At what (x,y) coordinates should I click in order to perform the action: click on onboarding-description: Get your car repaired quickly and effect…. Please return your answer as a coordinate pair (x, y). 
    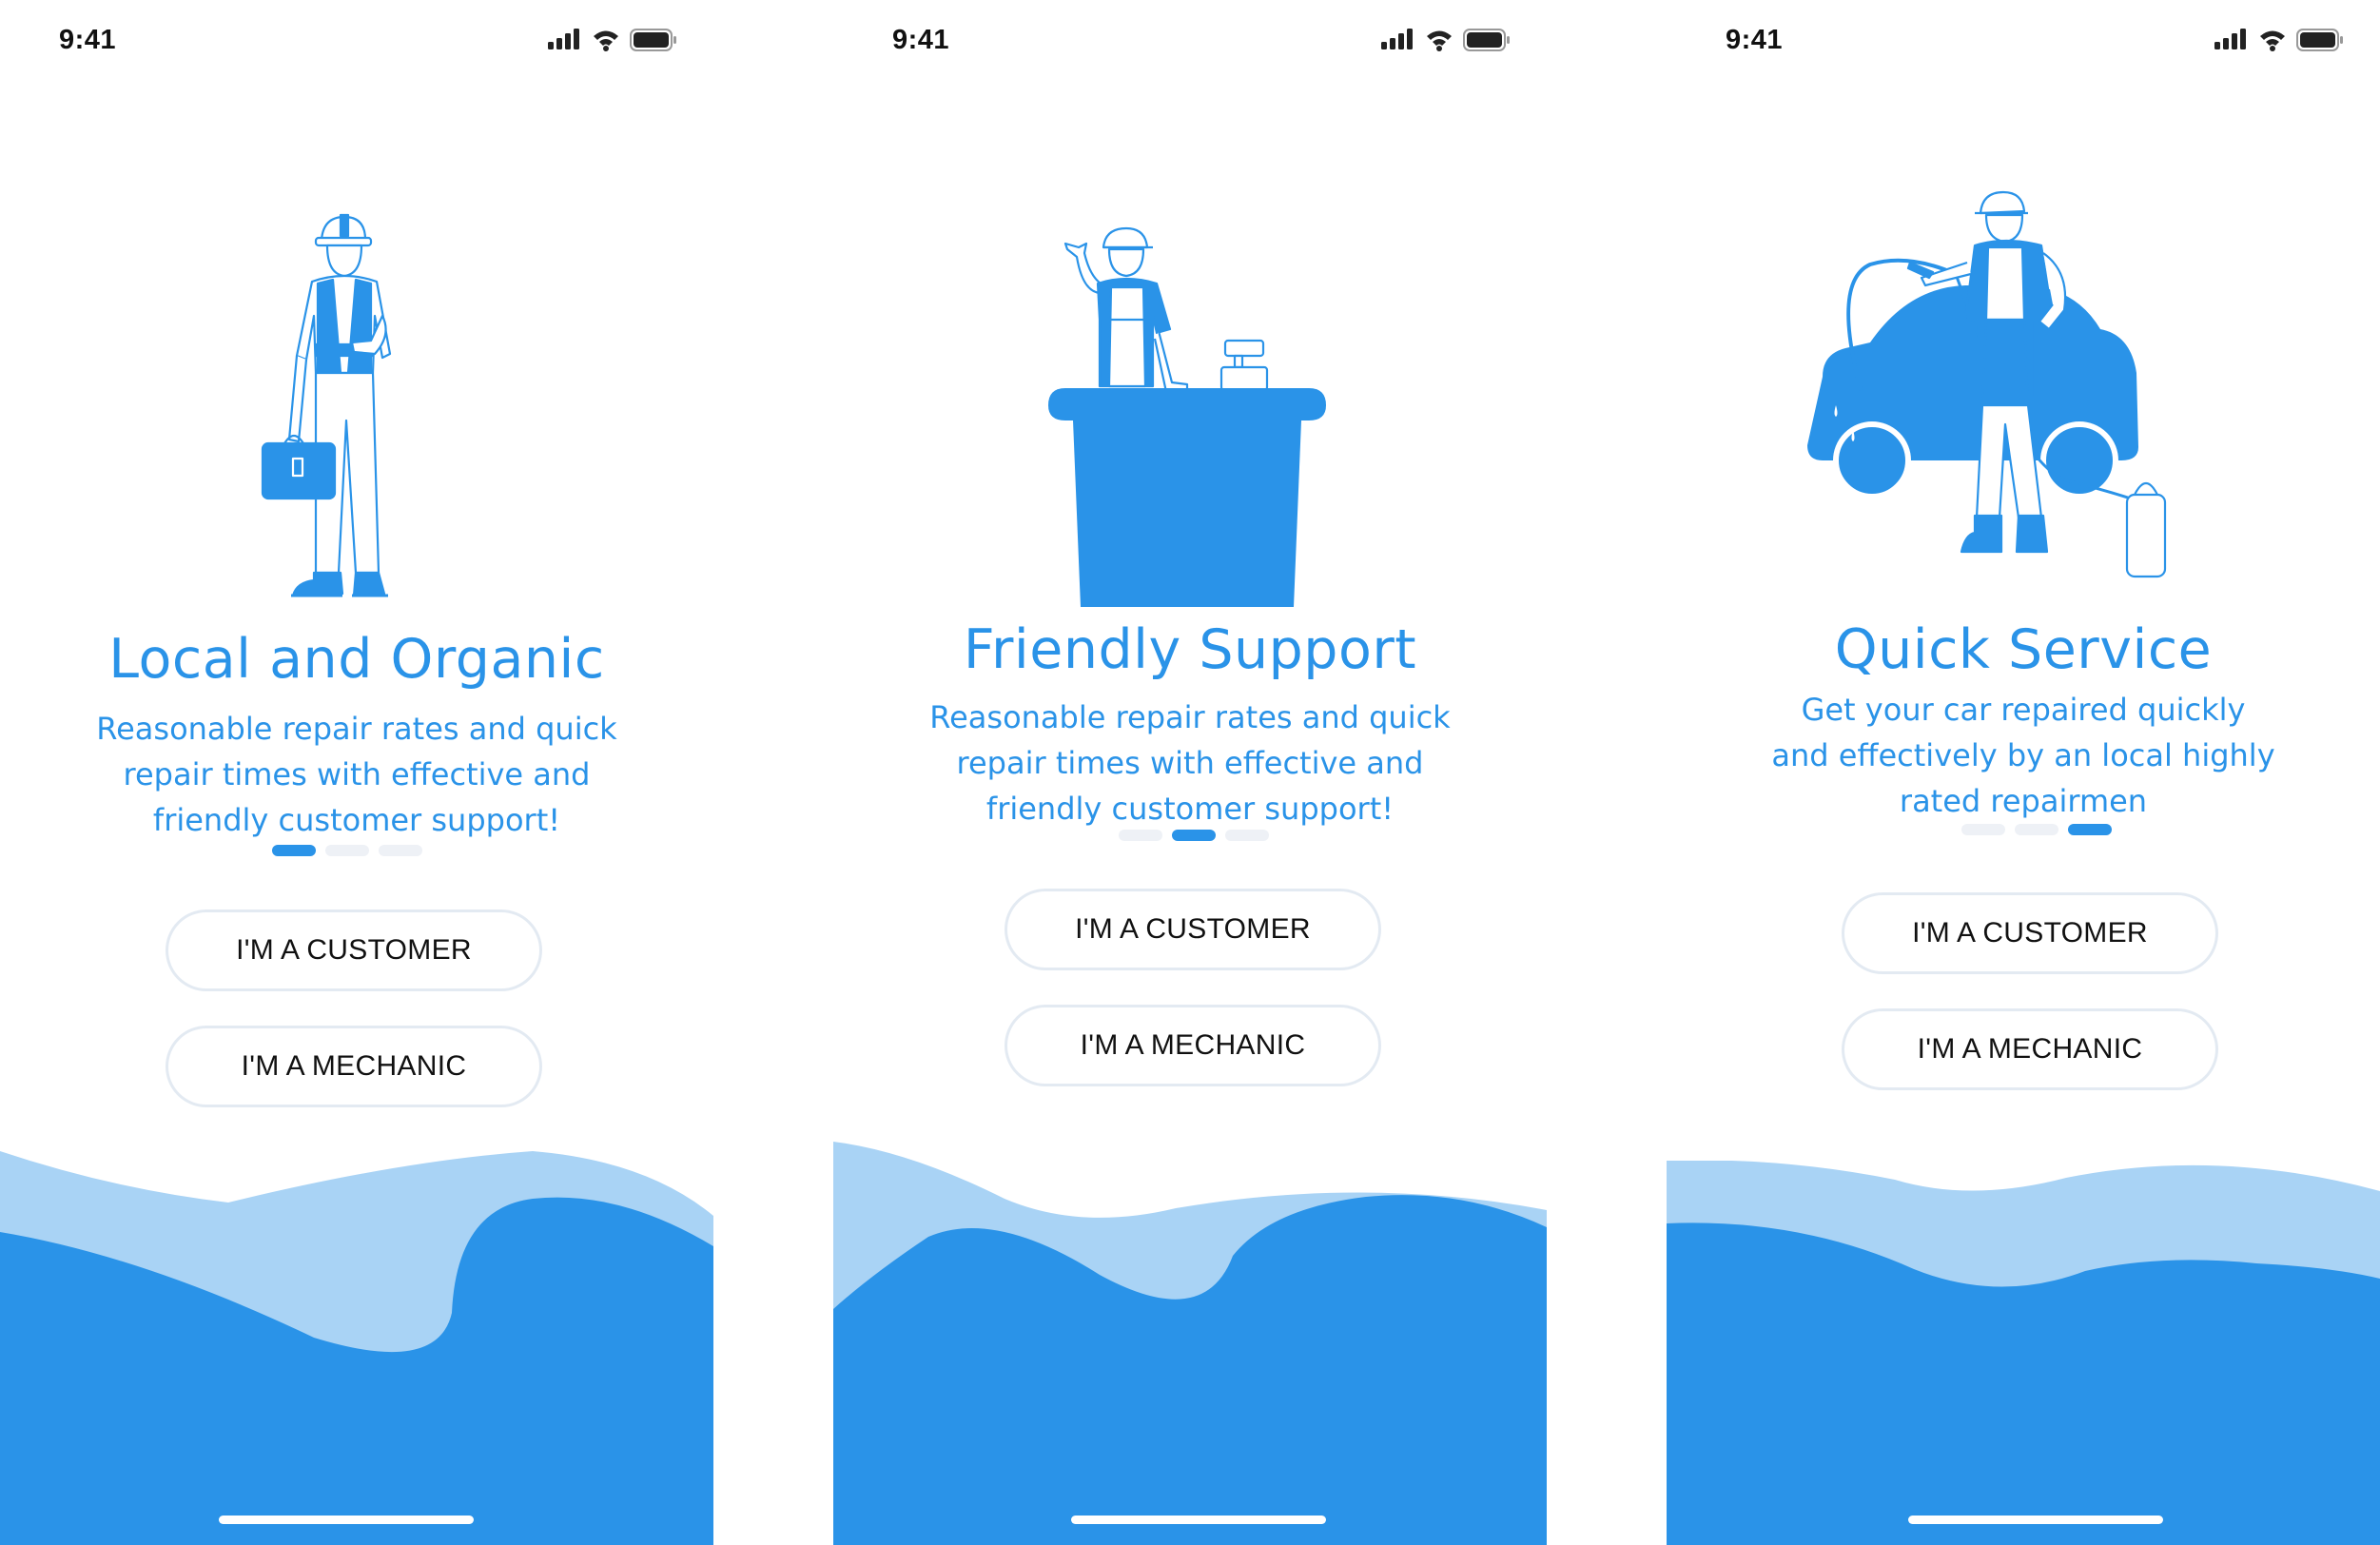
    Looking at the image, I should click on (2023, 755).